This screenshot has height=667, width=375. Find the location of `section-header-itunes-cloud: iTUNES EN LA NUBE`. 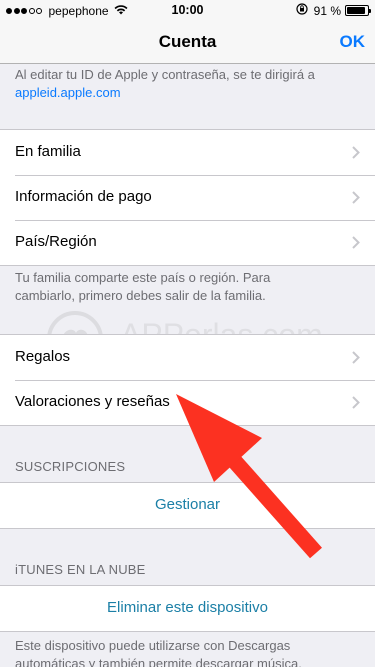

section-header-itunes-cloud: iTUNES EN LA NUBE is located at coordinates (80, 569).